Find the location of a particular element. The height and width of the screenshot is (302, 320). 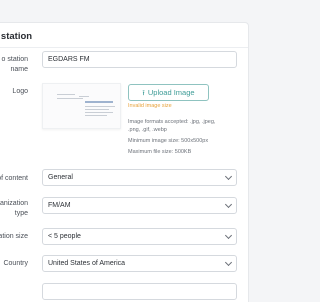

logo-preview-image is located at coordinates (81, 106).